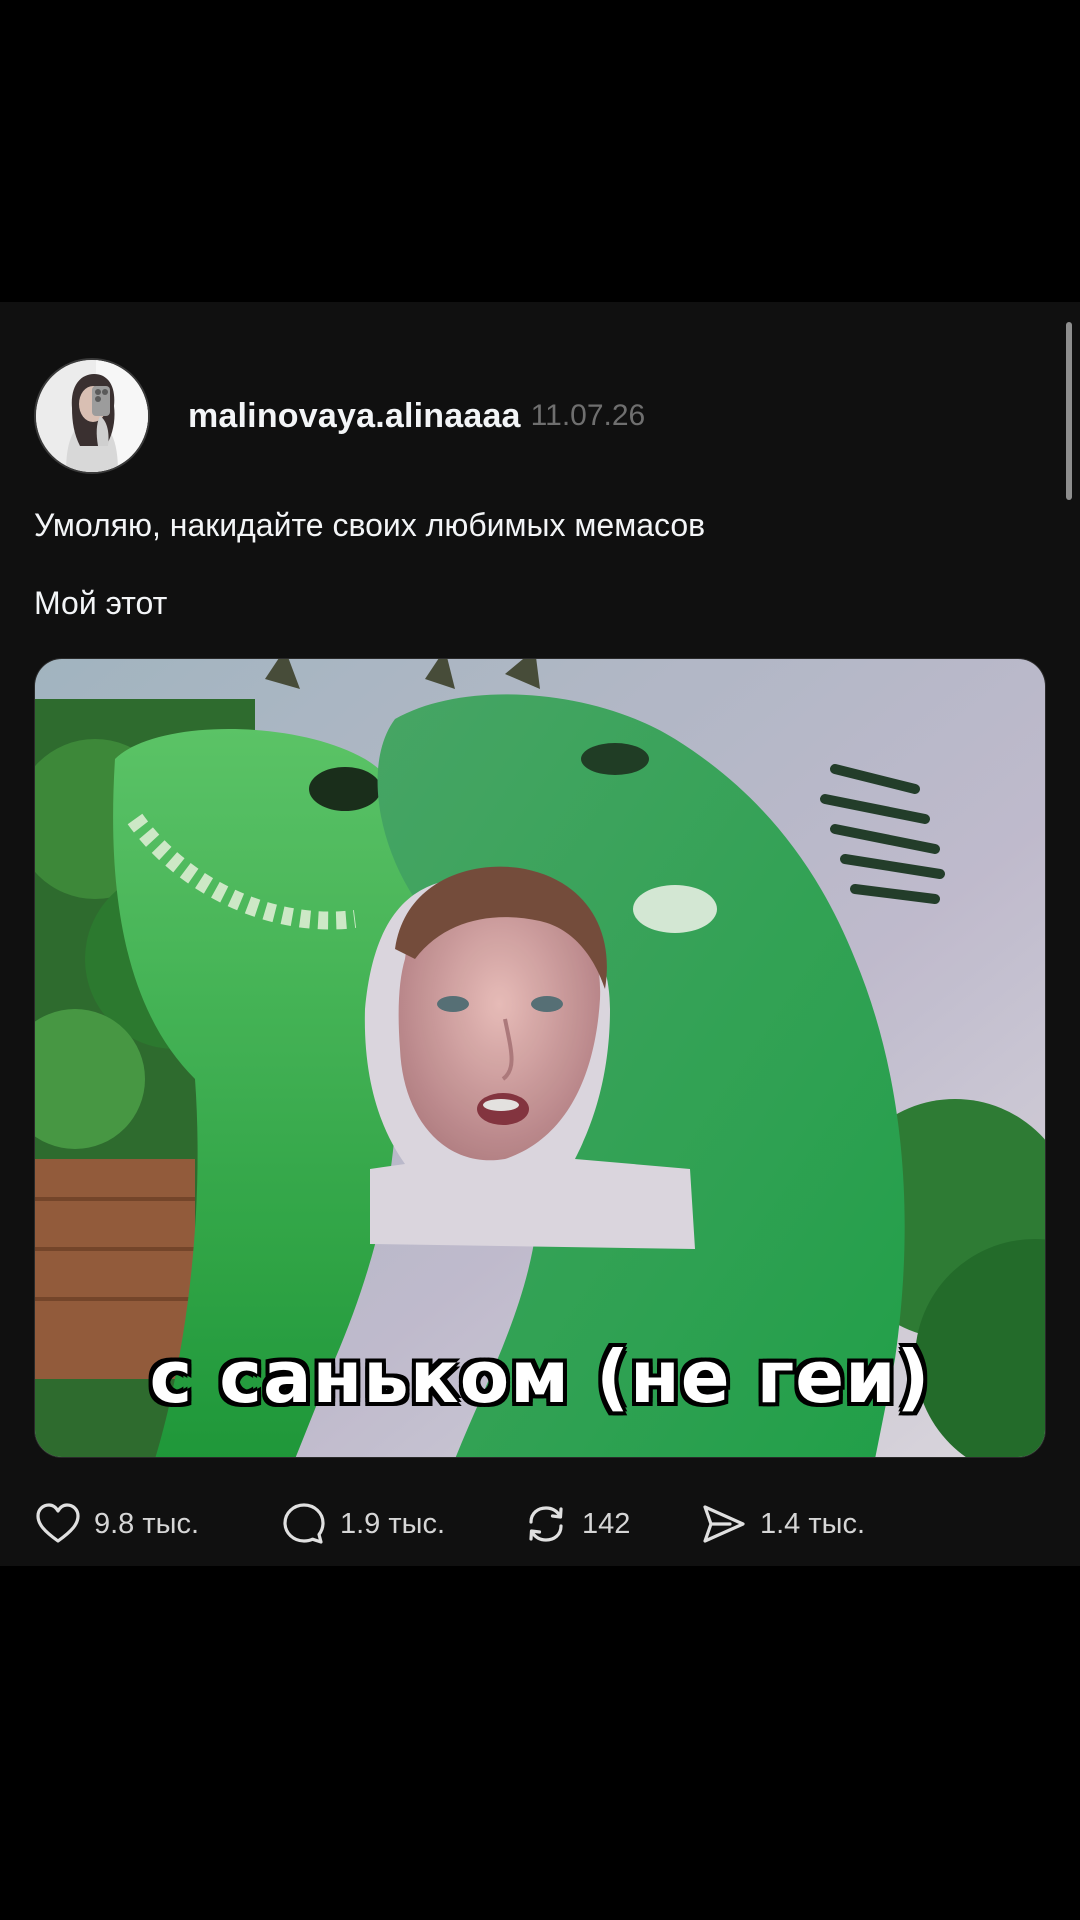 The image size is (1080, 1920). What do you see at coordinates (606, 1523) in the screenshot?
I see `reposts-count: 142` at bounding box center [606, 1523].